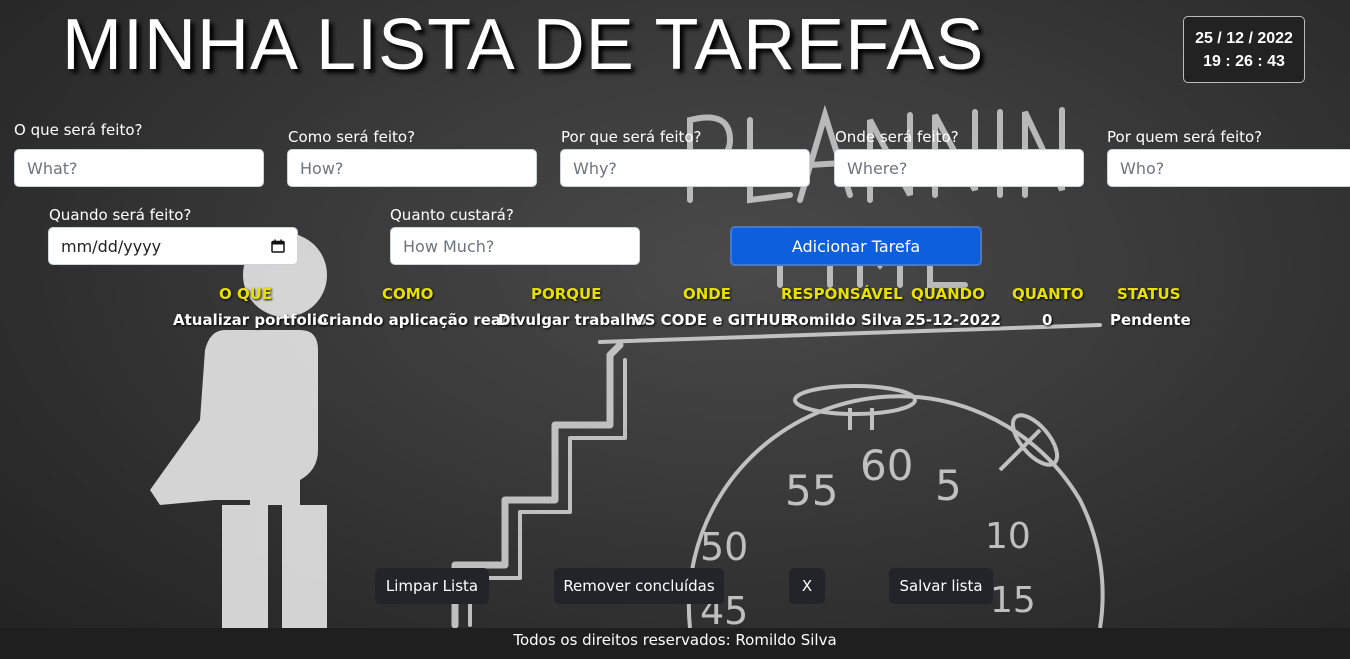 Image resolution: width=1350 pixels, height=659 pixels. What do you see at coordinates (566, 294) in the screenshot?
I see `header-why: PORQUE` at bounding box center [566, 294].